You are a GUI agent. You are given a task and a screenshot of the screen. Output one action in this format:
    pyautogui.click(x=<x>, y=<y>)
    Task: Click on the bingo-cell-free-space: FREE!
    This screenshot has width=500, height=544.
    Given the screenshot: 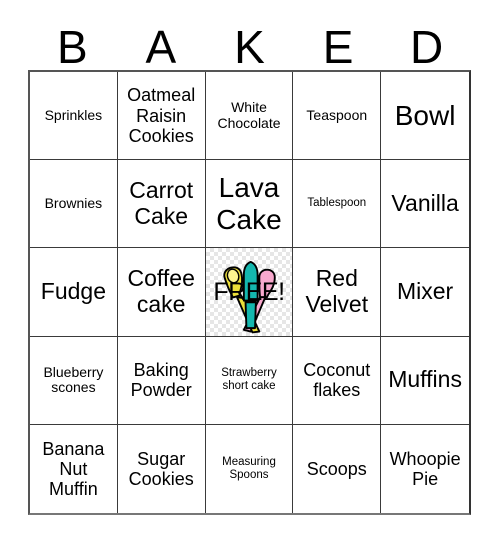 What is the action you would take?
    pyautogui.click(x=249, y=292)
    